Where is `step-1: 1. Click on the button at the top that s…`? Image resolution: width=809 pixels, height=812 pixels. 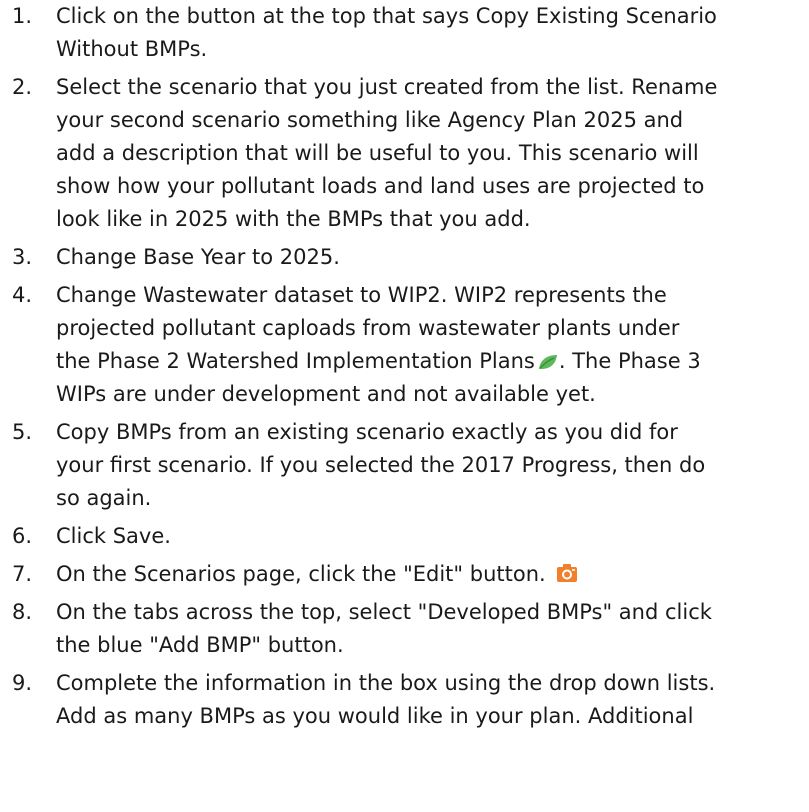
step-1: 1. Click on the button at the top that s… is located at coordinates (404, 33).